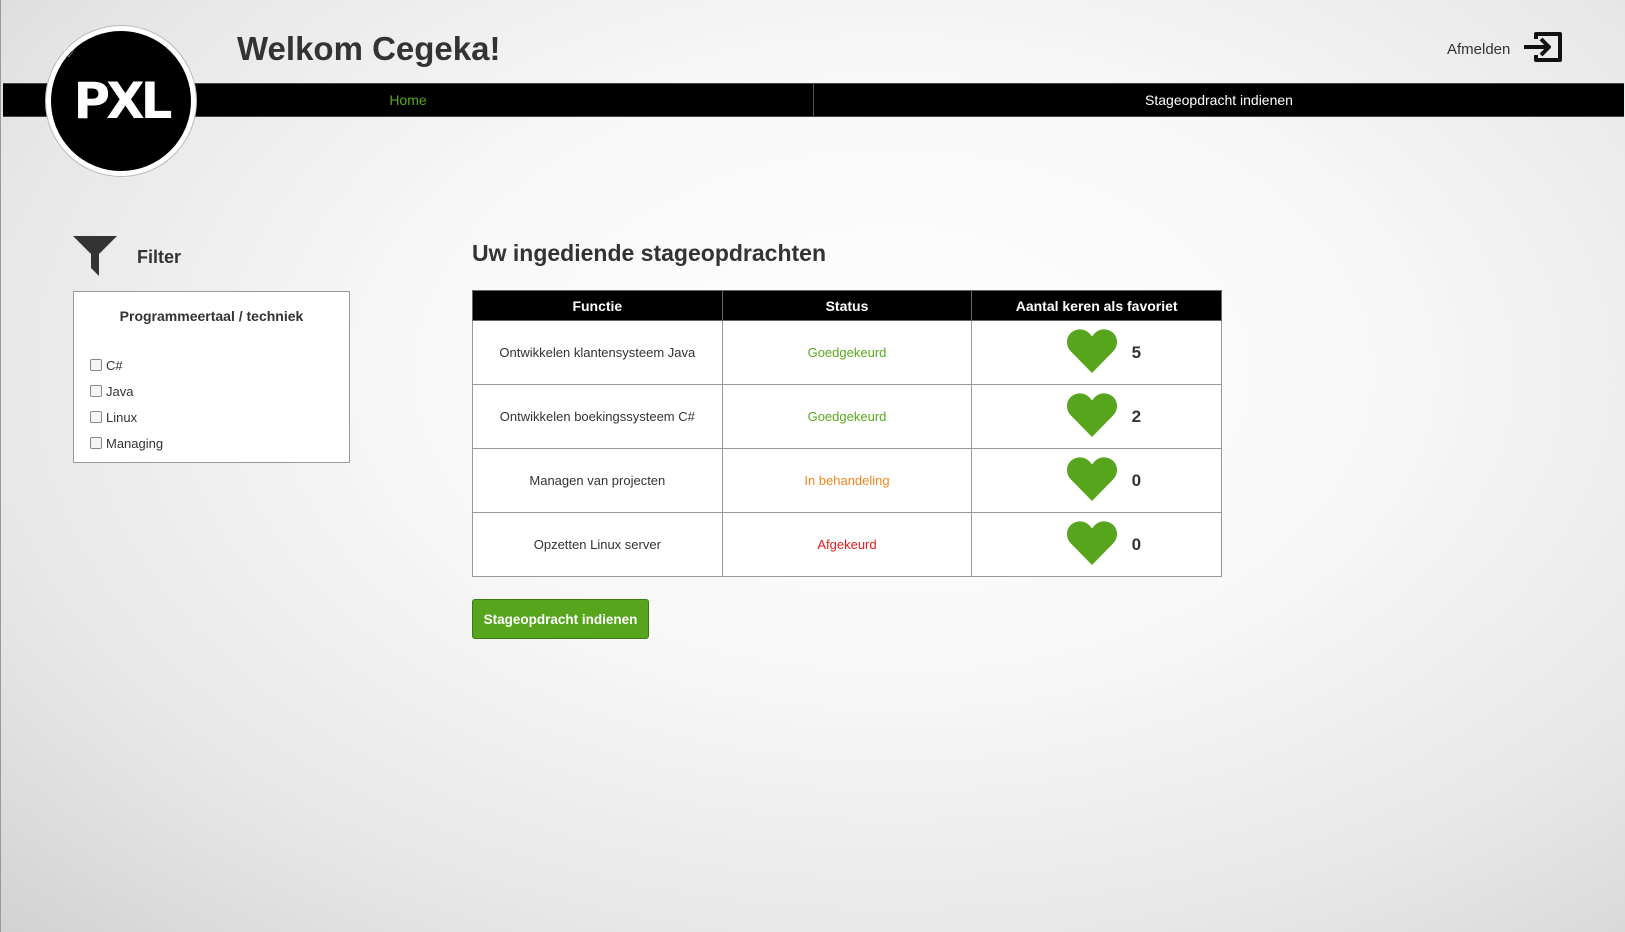 The image size is (1625, 932). I want to click on filter-option-linux: Linux, so click(126, 417).